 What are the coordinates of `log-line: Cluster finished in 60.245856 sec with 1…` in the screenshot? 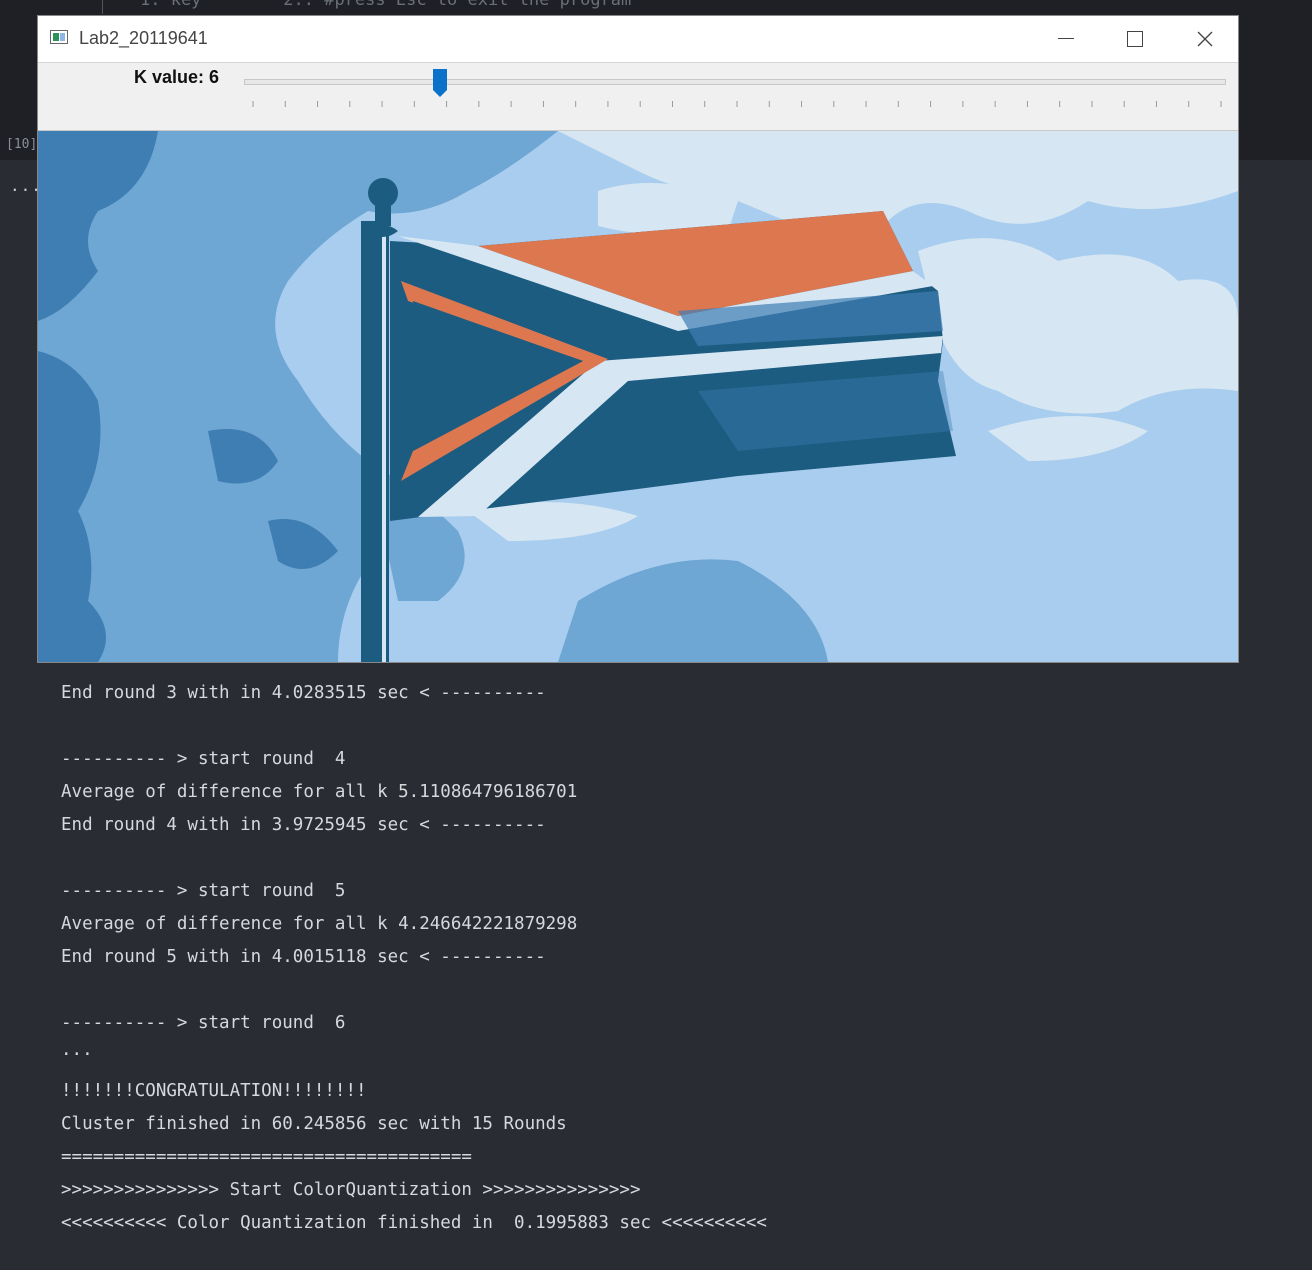 It's located at (314, 1124).